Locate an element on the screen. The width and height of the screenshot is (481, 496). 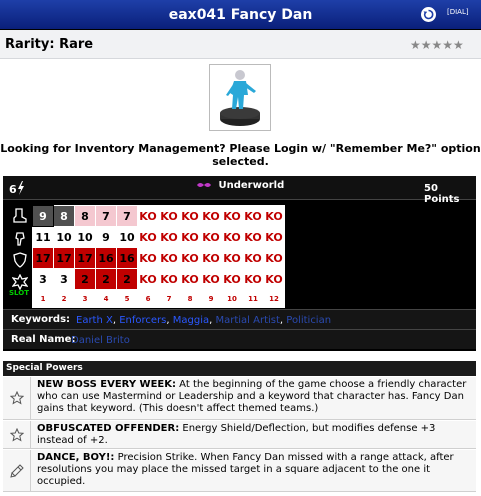
slot-number: 2 is located at coordinates (64, 298).